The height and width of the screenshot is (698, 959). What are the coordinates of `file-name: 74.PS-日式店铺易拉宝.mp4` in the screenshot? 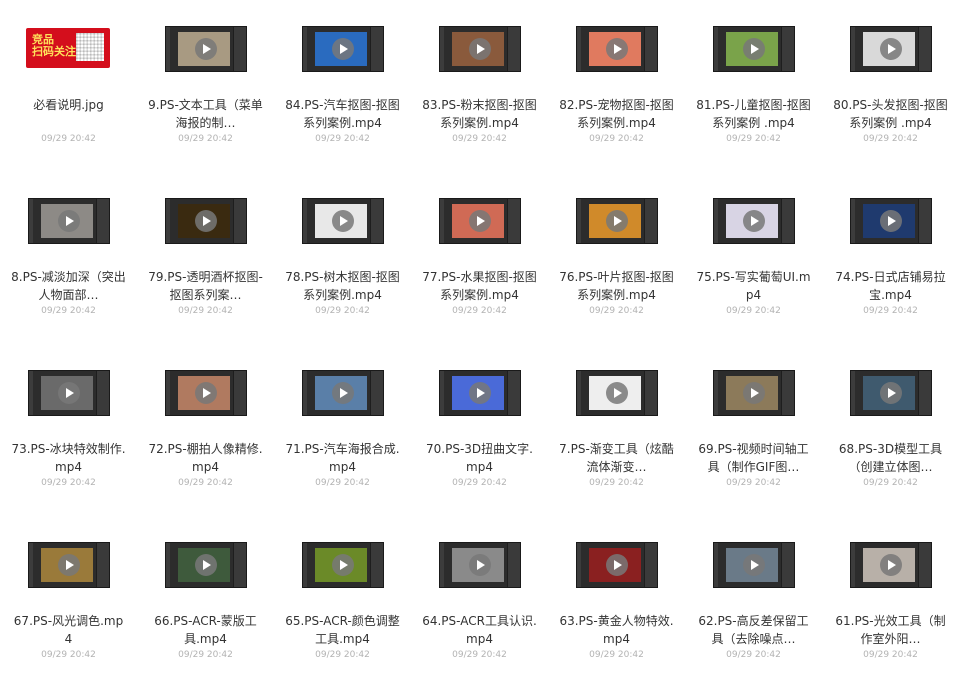 It's located at (890, 286).